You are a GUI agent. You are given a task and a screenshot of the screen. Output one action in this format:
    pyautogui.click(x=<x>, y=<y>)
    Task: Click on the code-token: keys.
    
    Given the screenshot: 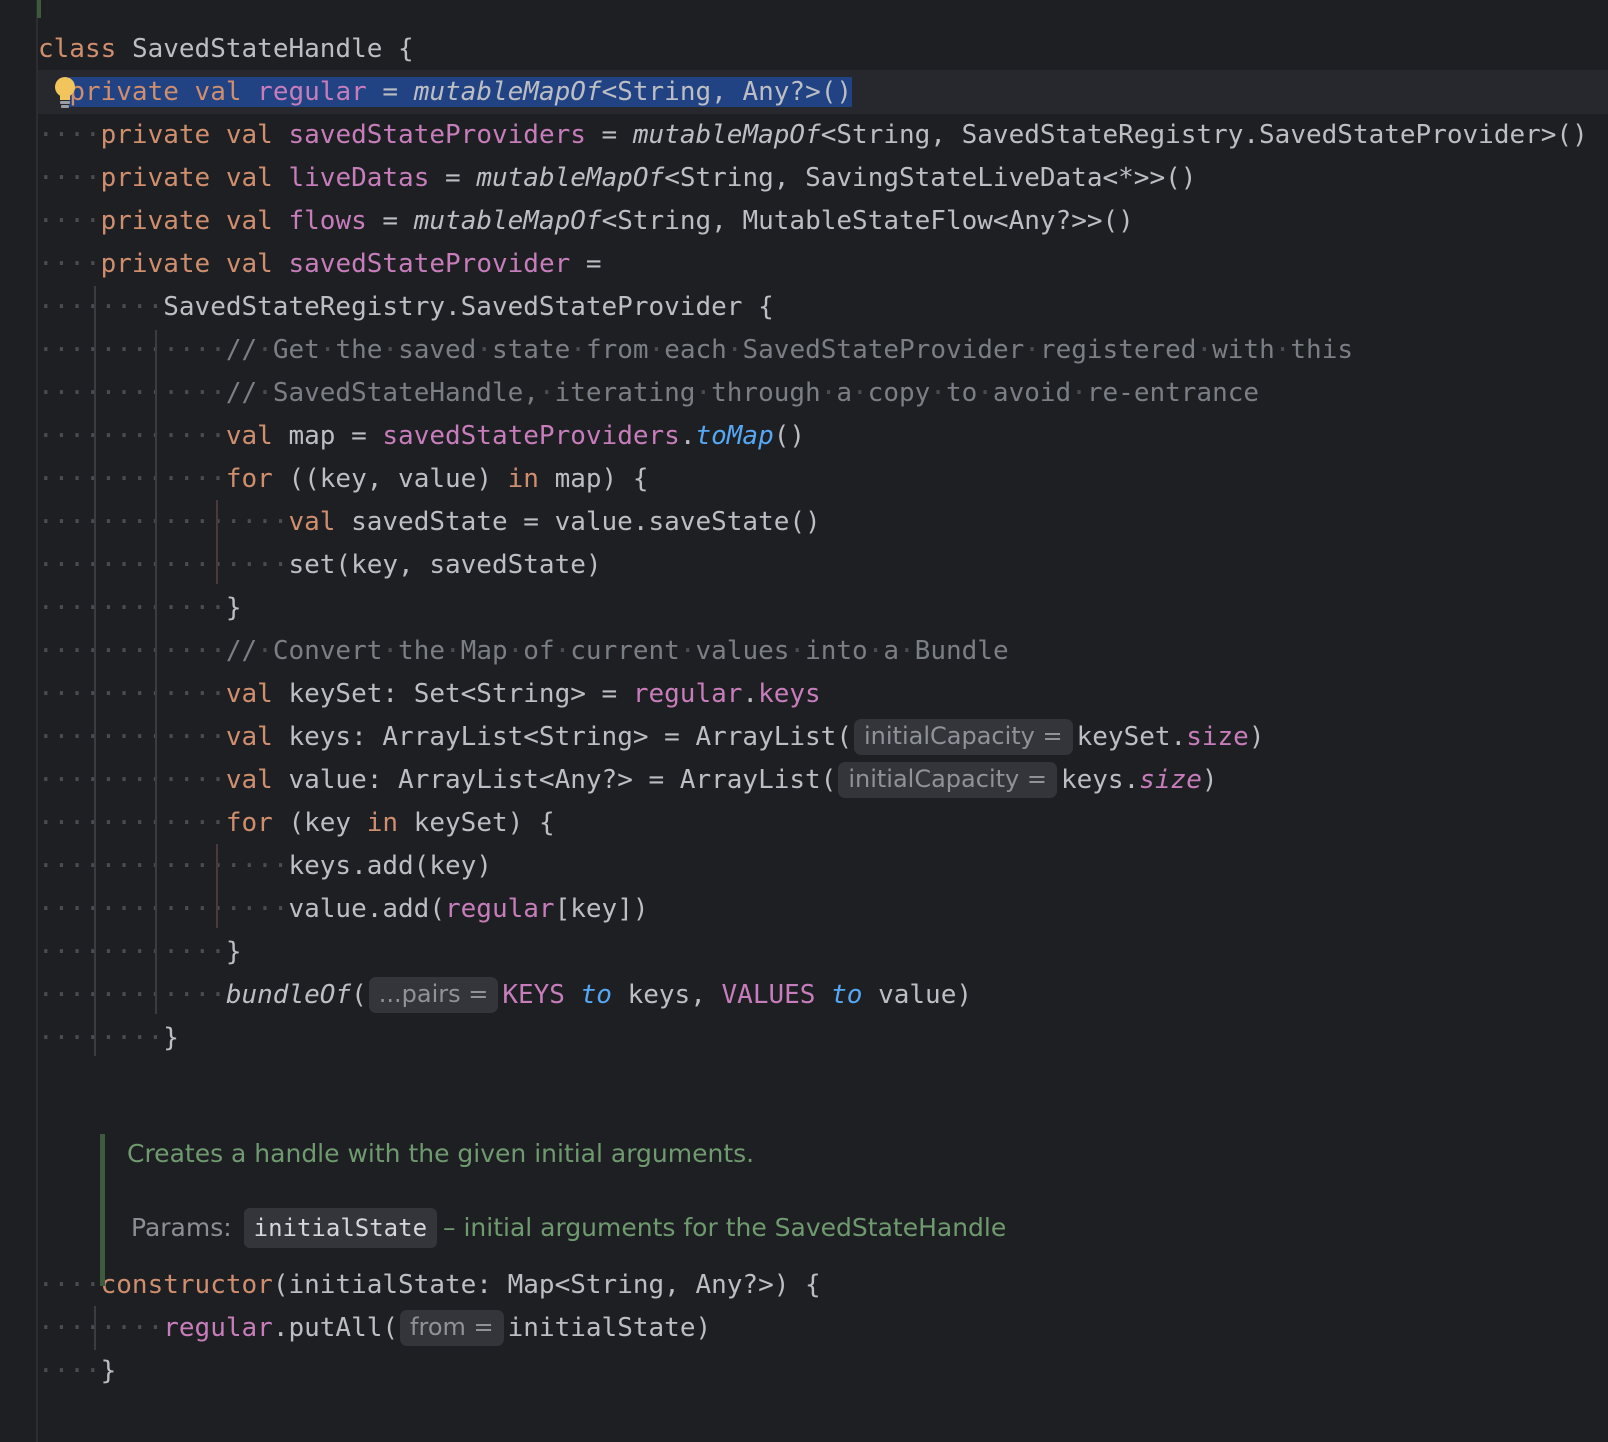 What is the action you would take?
    pyautogui.click(x=1100, y=780)
    